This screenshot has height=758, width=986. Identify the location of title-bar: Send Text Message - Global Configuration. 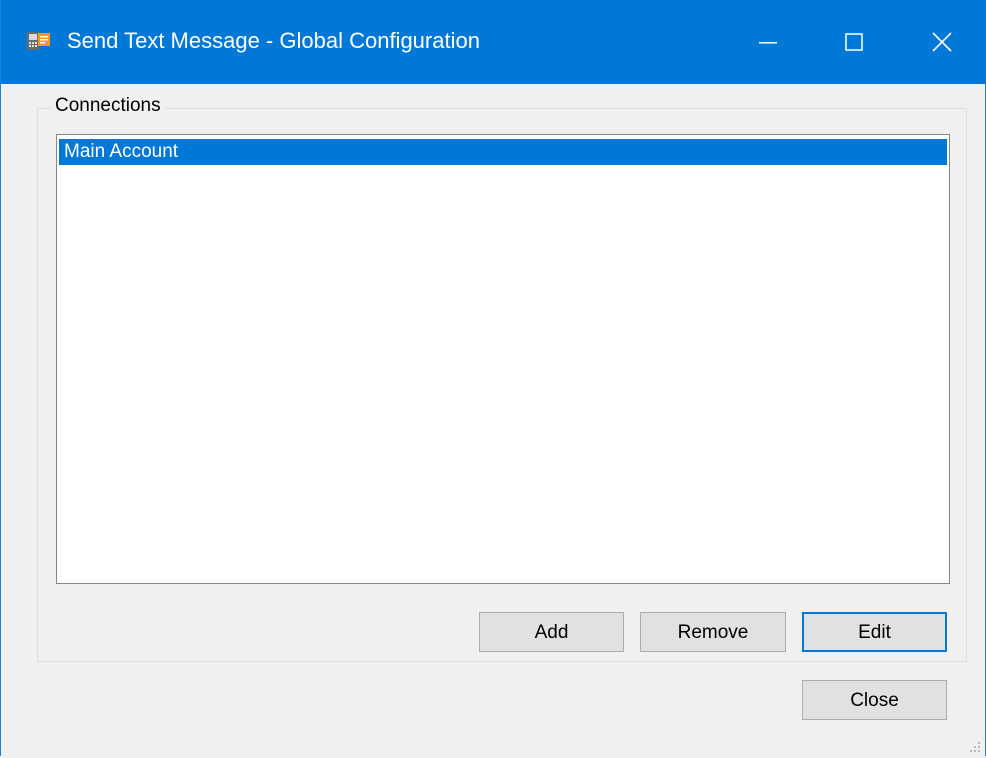
(493, 42).